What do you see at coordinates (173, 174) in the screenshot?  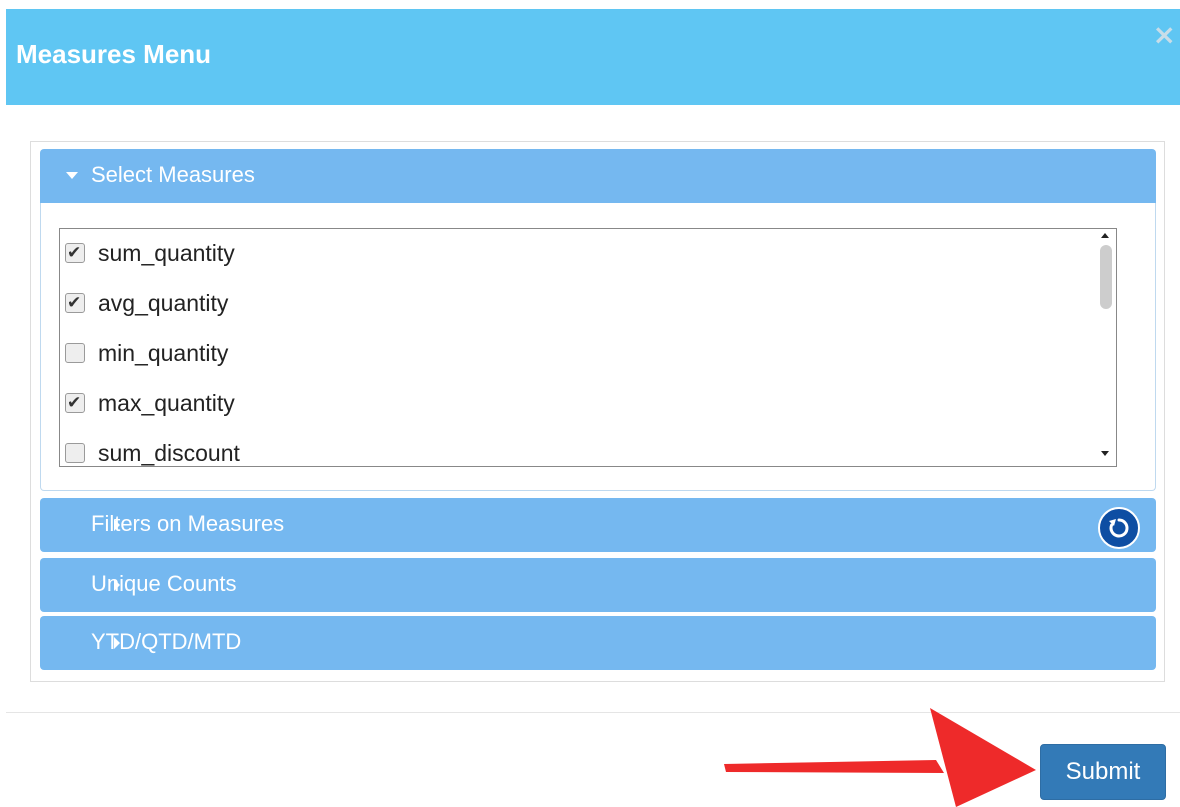 I see `accordion-label: Select Measures` at bounding box center [173, 174].